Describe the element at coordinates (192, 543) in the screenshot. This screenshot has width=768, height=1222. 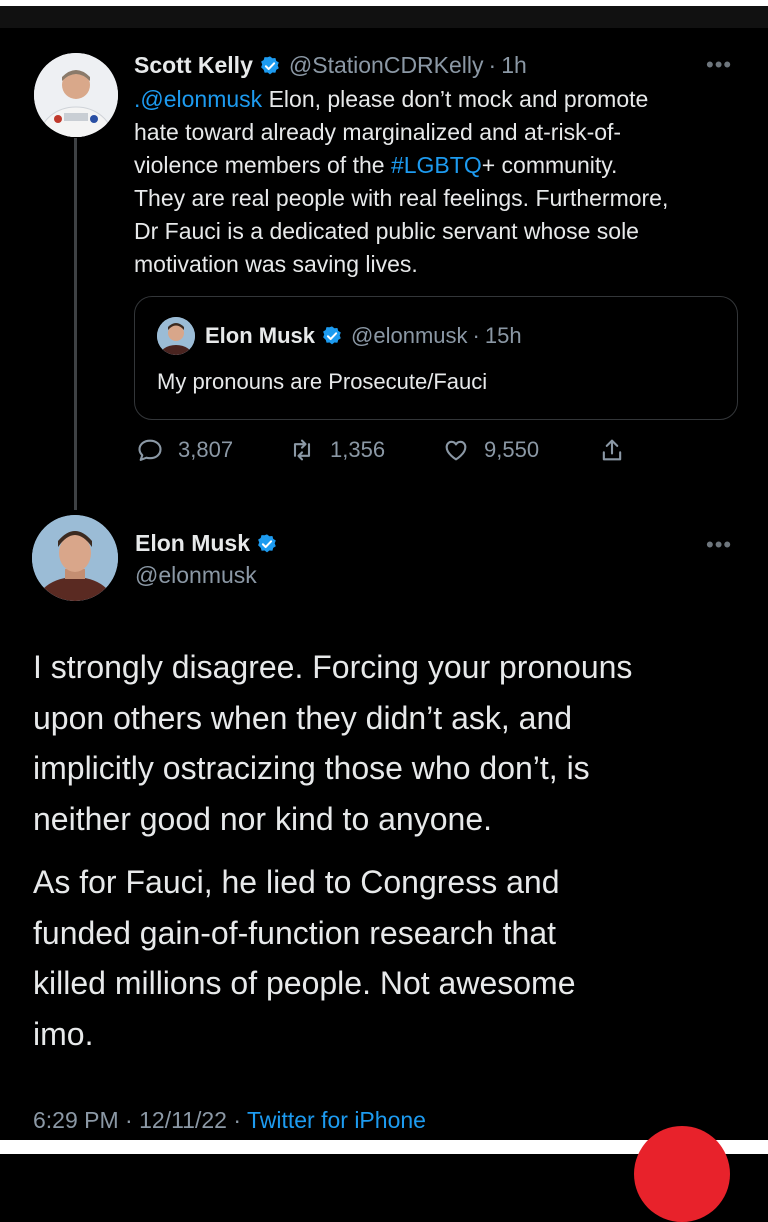
I see `author-name: Elon Musk` at that location.